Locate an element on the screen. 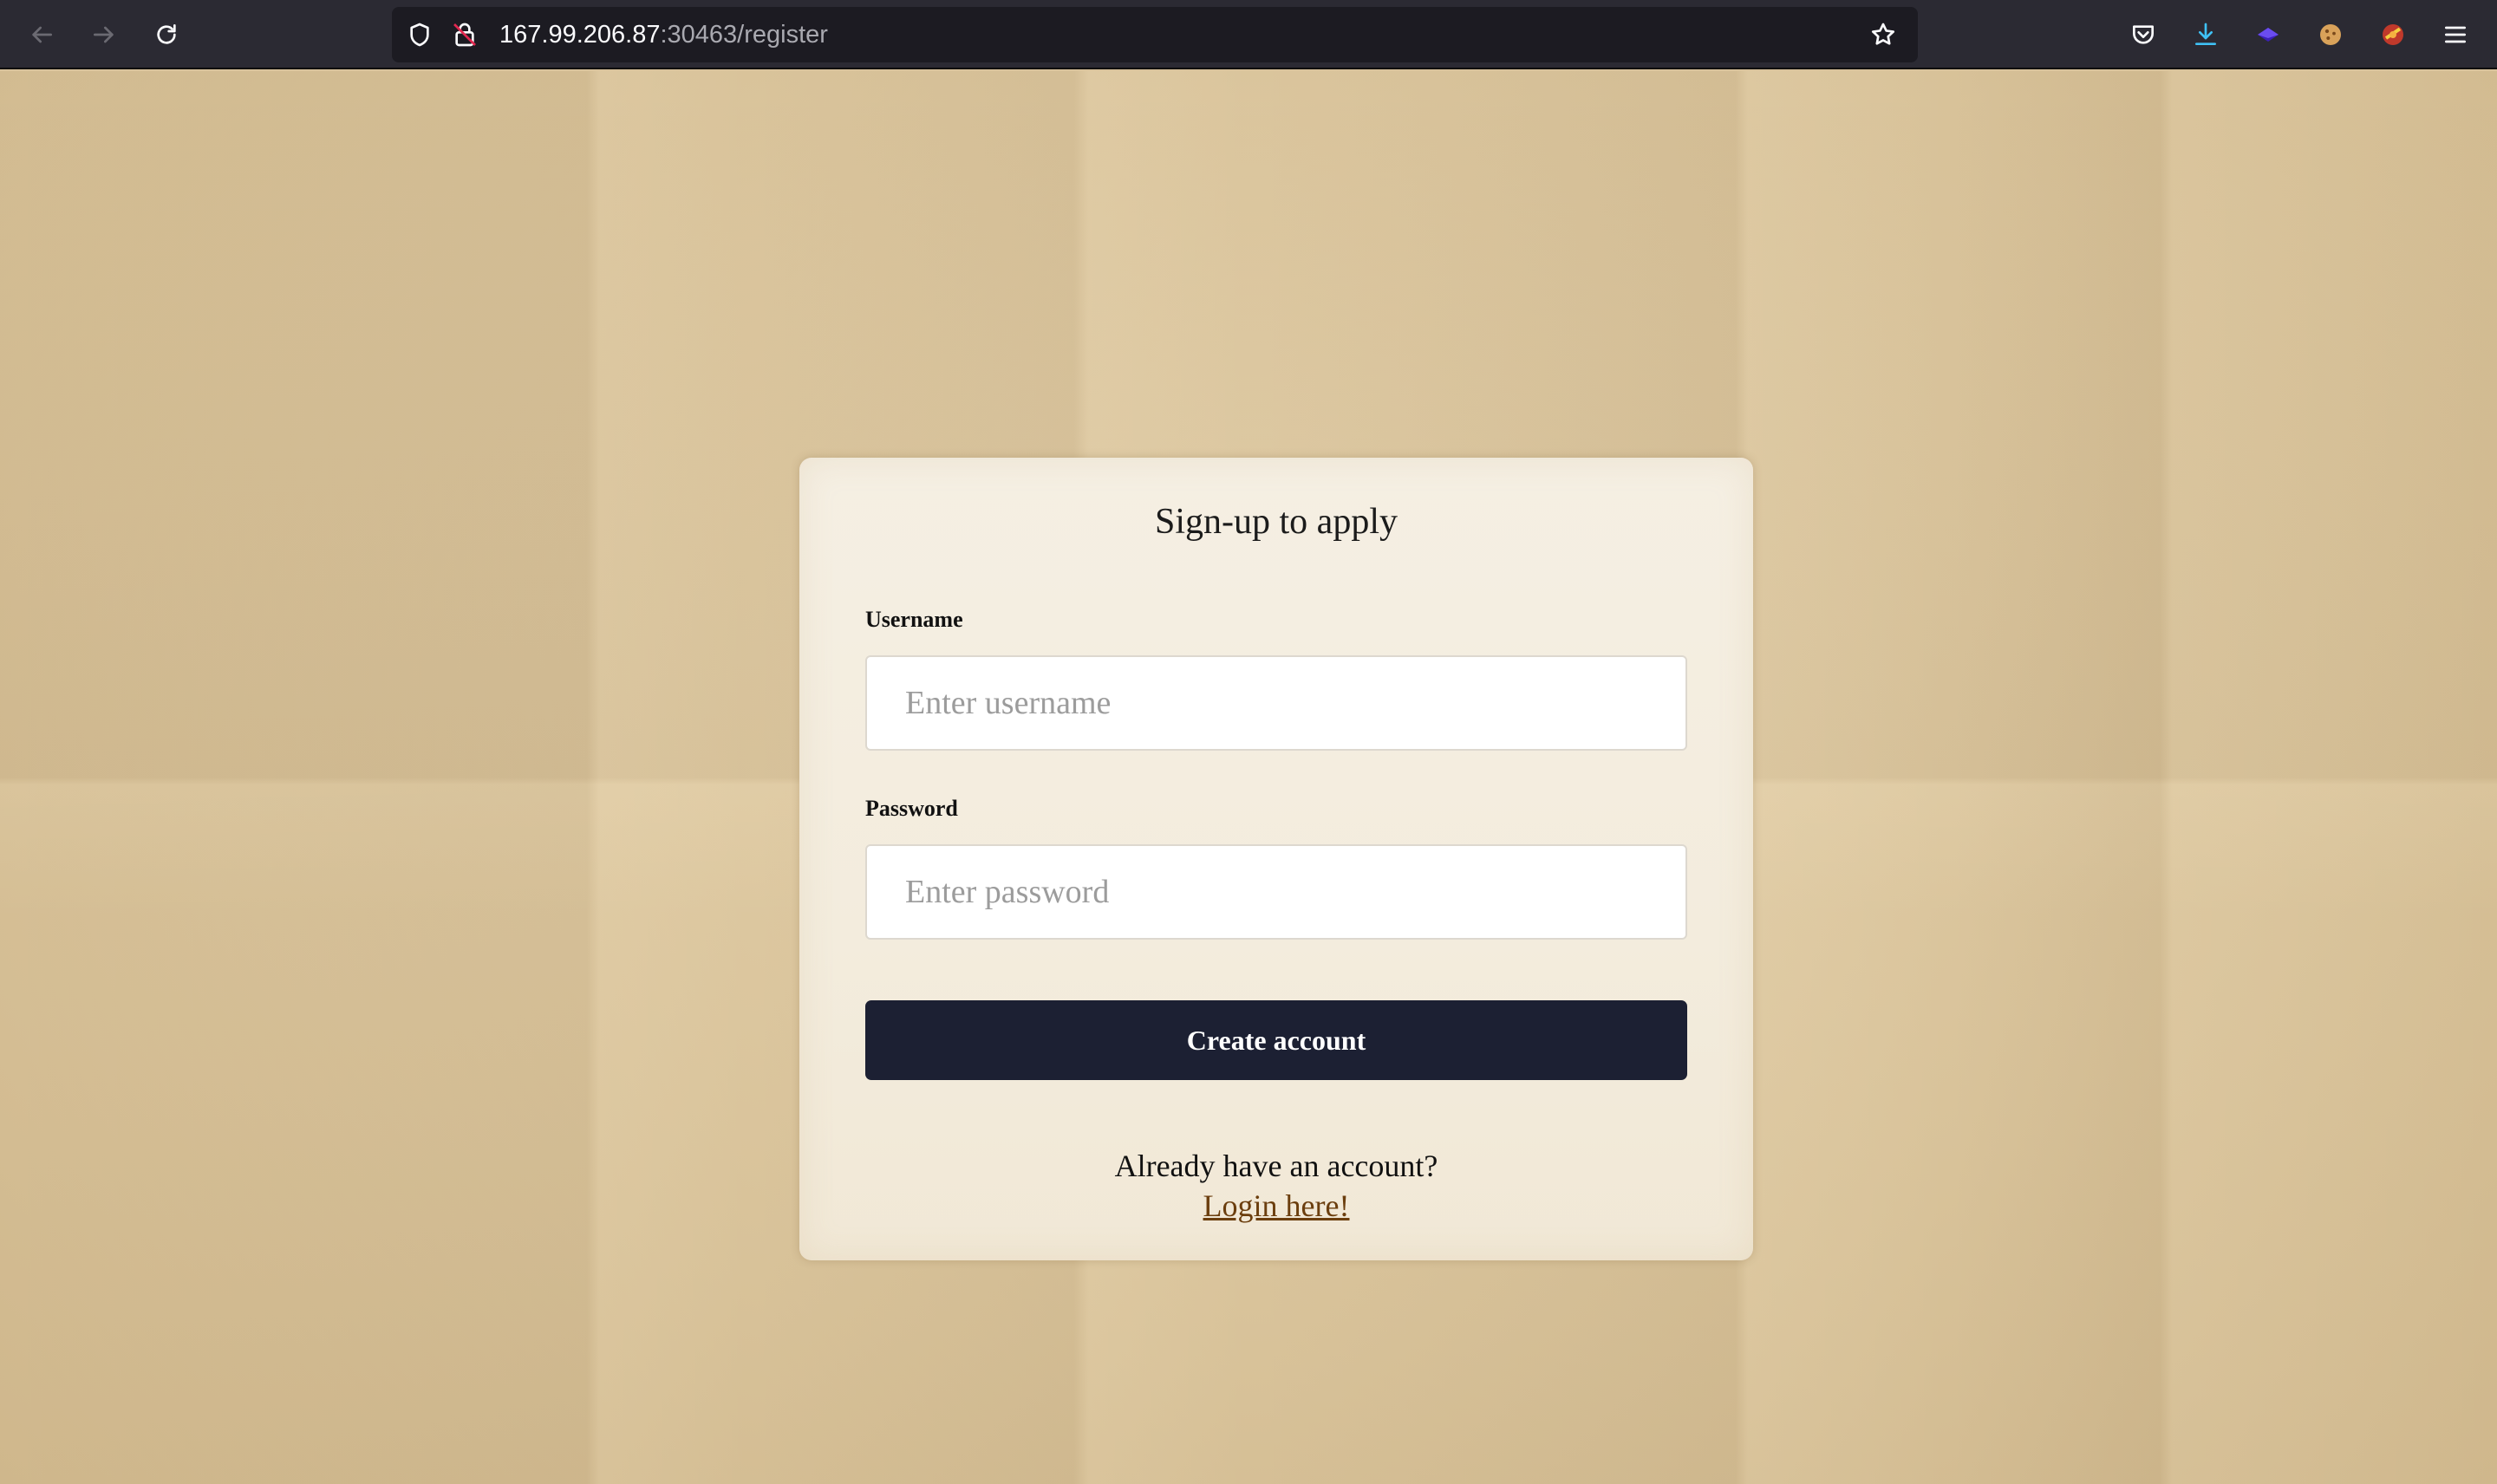 This screenshot has width=2497, height=1484. insecure-lock-icon is located at coordinates (465, 35).